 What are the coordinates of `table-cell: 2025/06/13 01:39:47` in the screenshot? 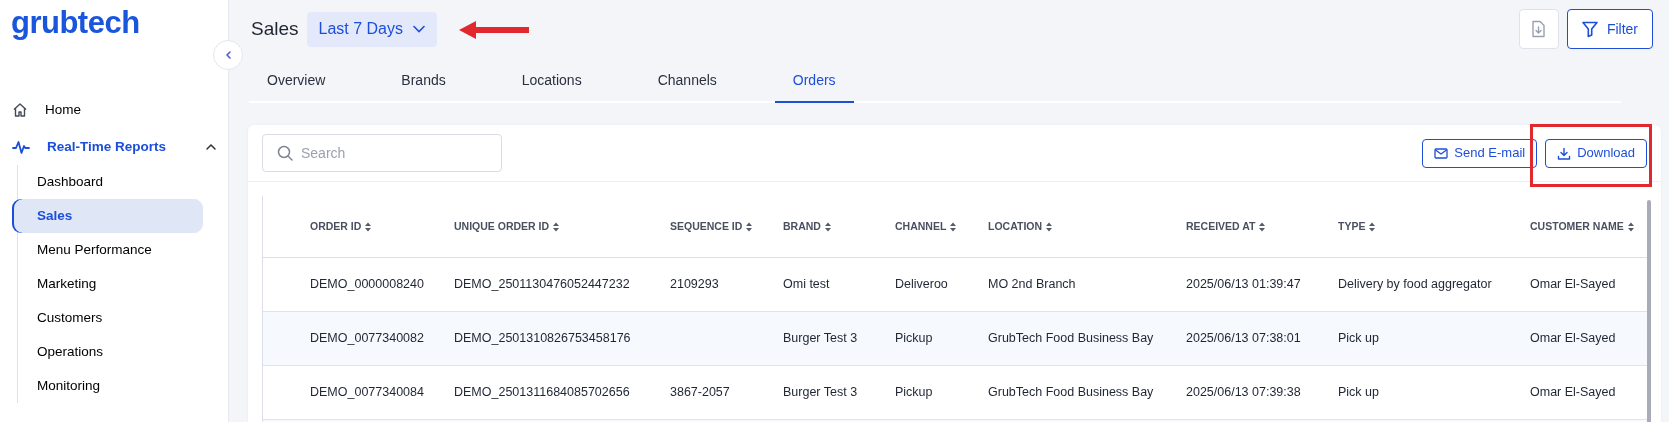 It's located at (1243, 284).